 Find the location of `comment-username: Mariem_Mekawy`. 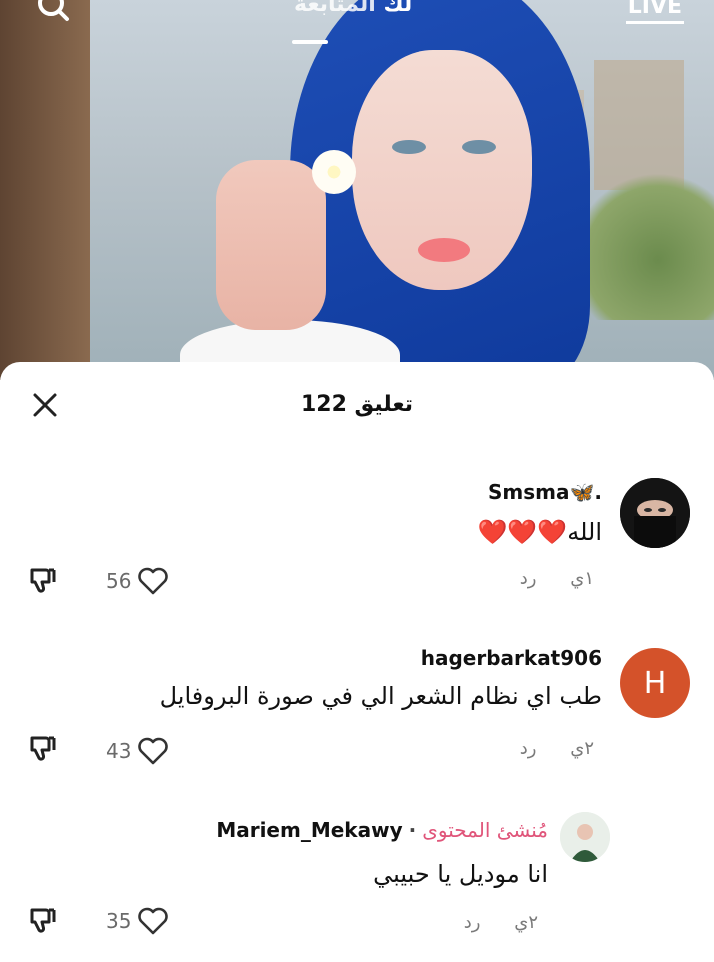

comment-username: Mariem_Mekawy is located at coordinates (309, 830).